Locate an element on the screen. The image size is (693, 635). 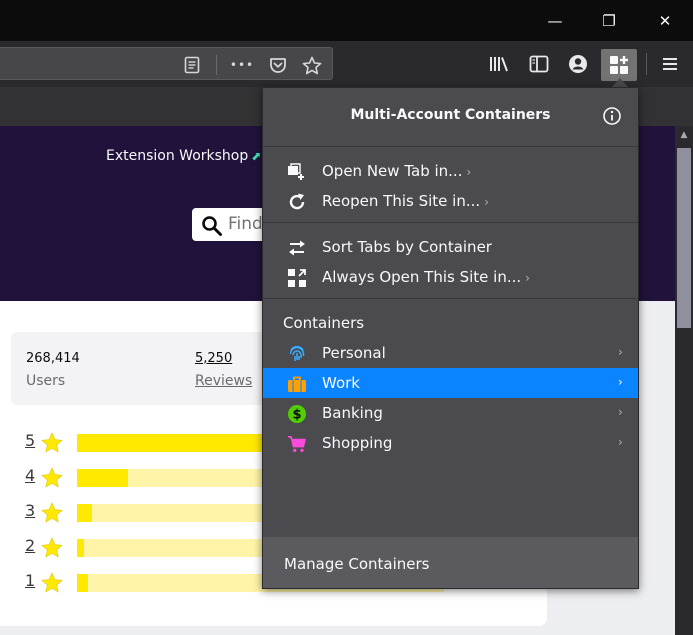
url-separator is located at coordinates (216, 65).